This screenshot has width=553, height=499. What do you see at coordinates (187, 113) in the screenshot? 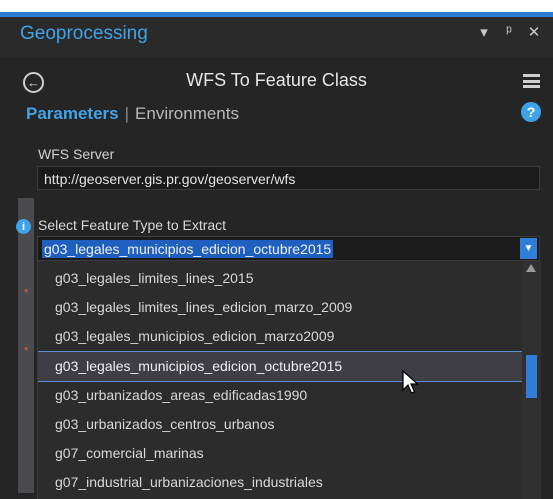
I see `tab-environments: Environments` at bounding box center [187, 113].